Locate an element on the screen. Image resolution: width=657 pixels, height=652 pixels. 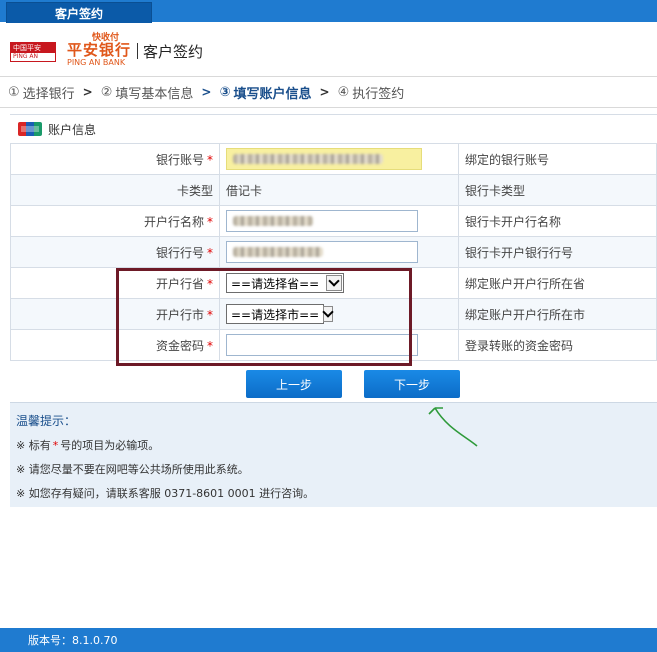
logo-badge-text: 中国平安 is located at coordinates (27, 48).